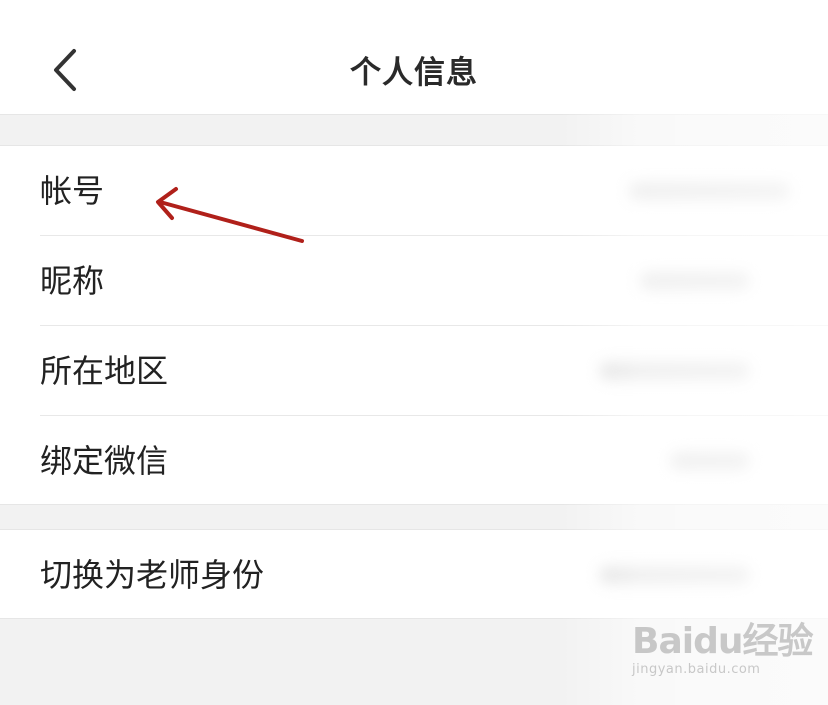 The width and height of the screenshot is (828, 705). What do you see at coordinates (104, 461) in the screenshot?
I see `list-item-label: 绑定微信` at bounding box center [104, 461].